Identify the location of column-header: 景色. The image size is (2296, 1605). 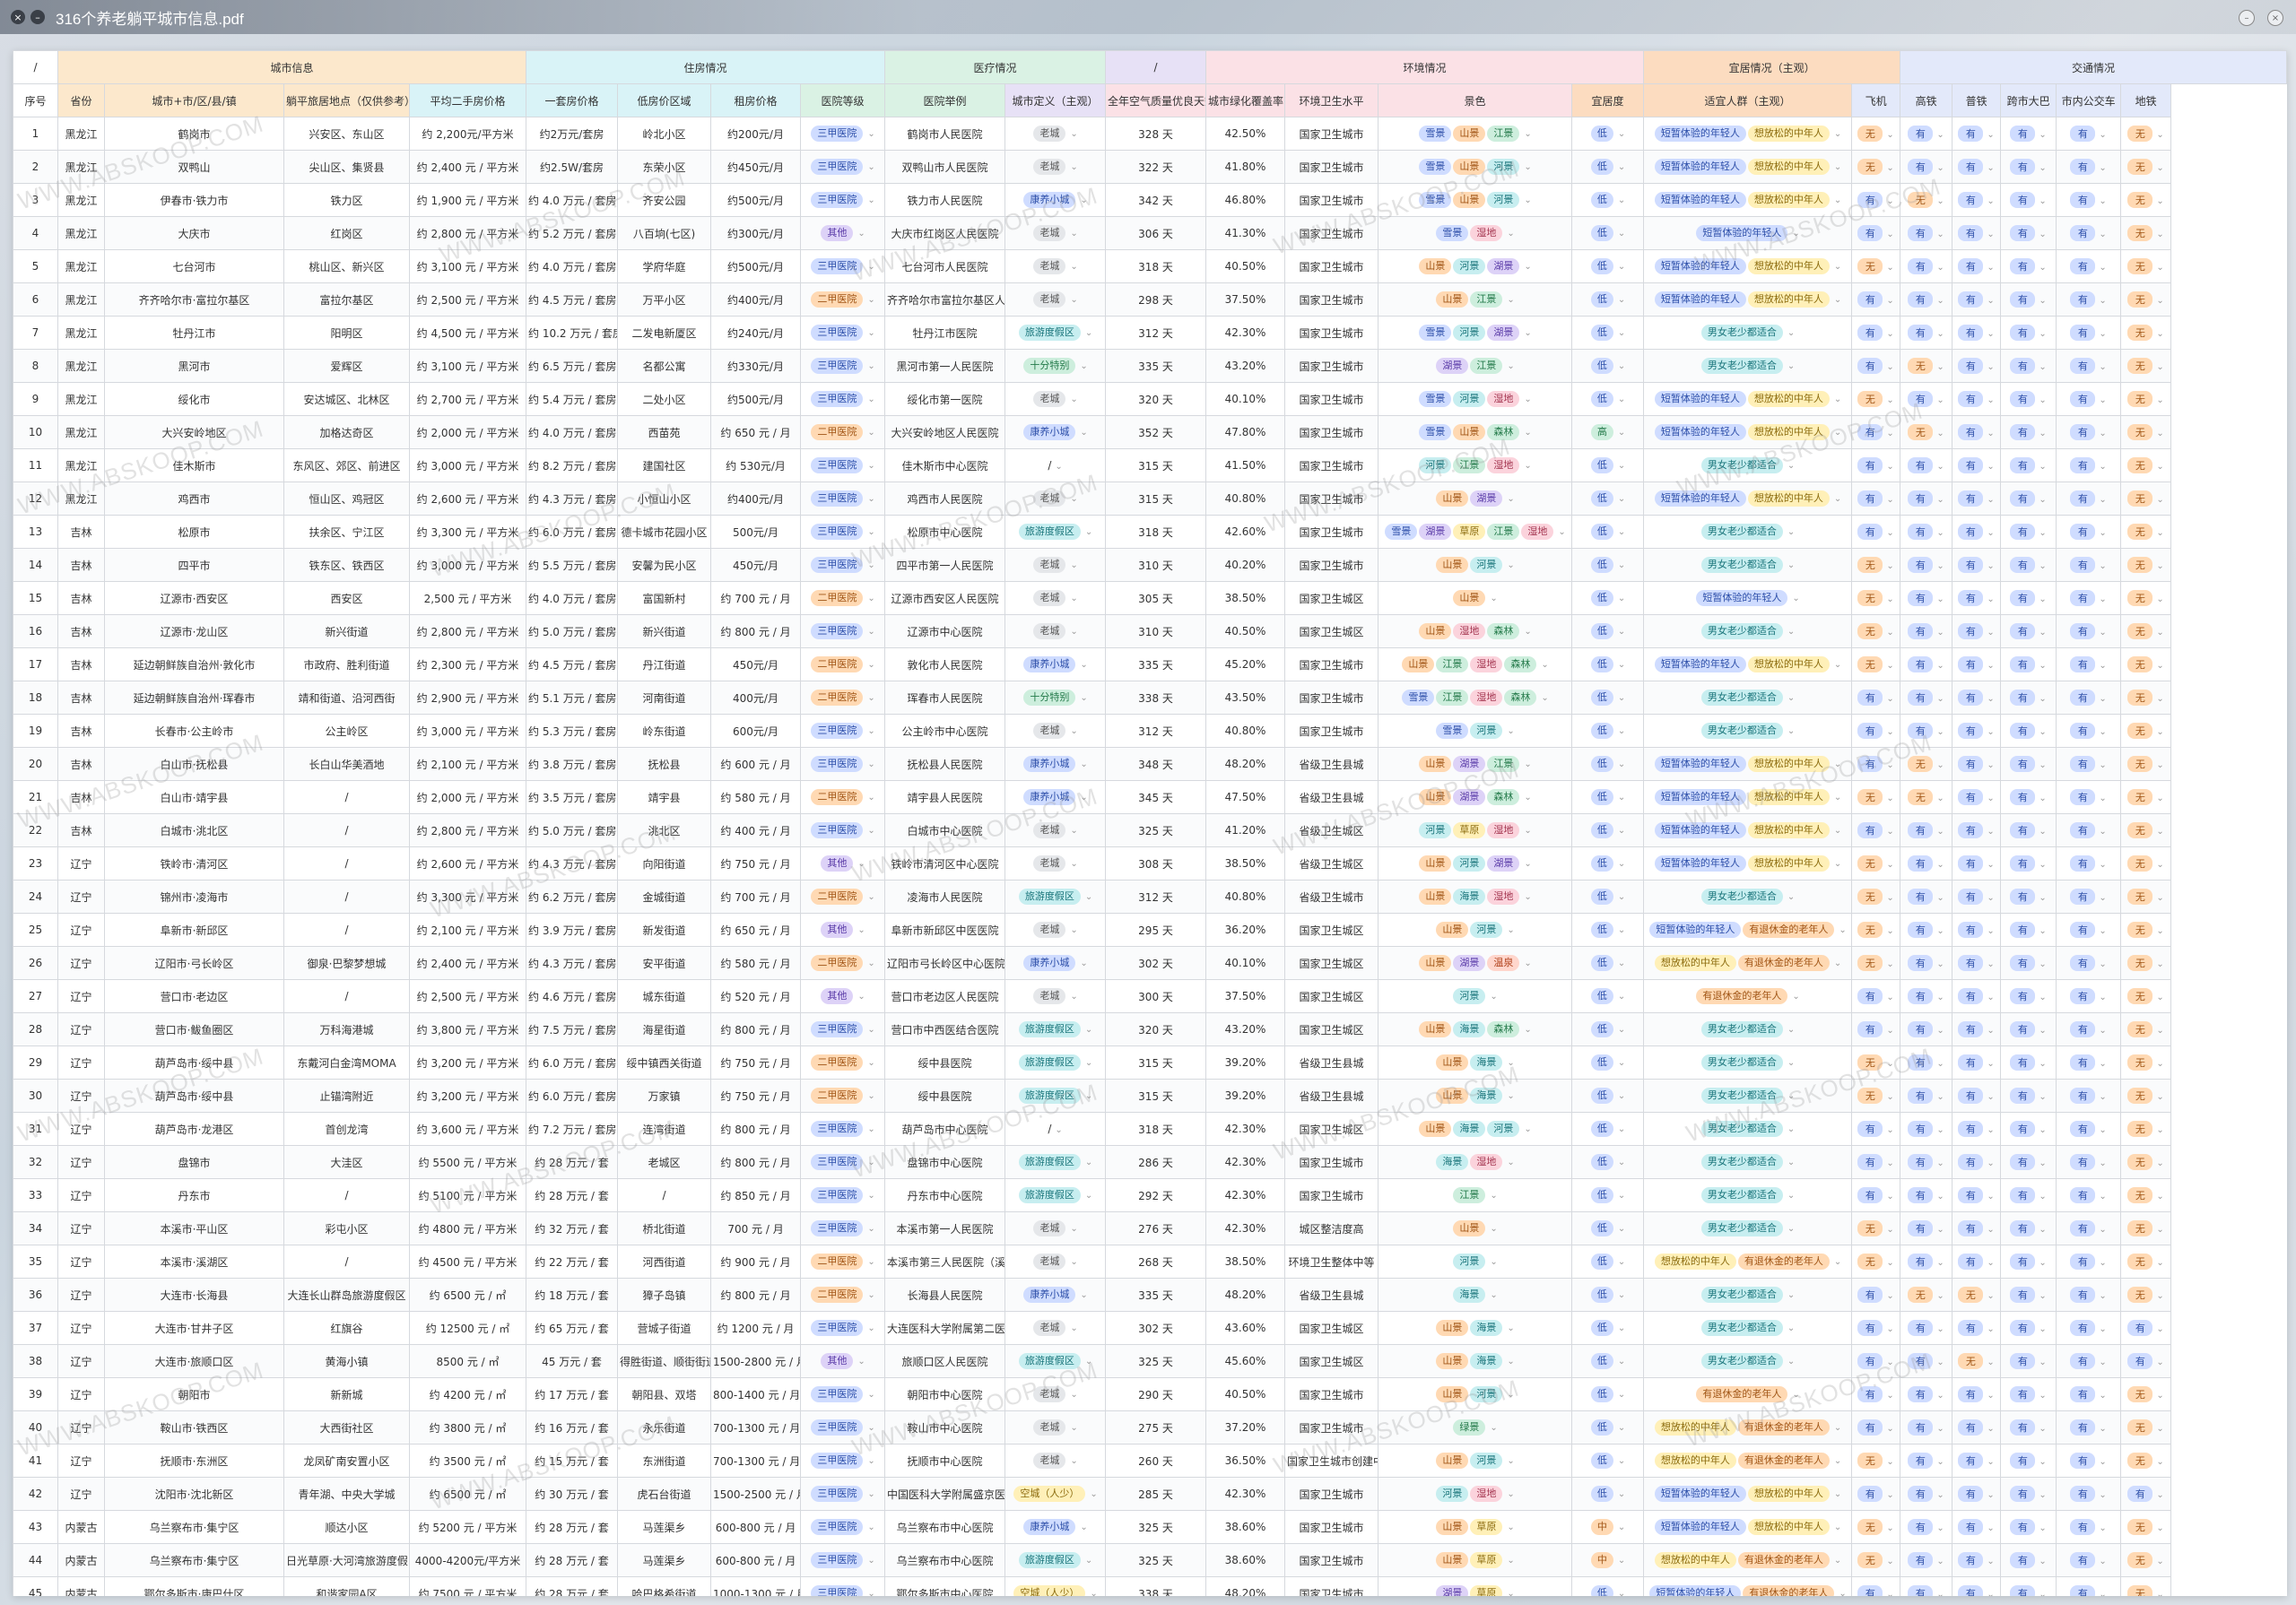
(1475, 100).